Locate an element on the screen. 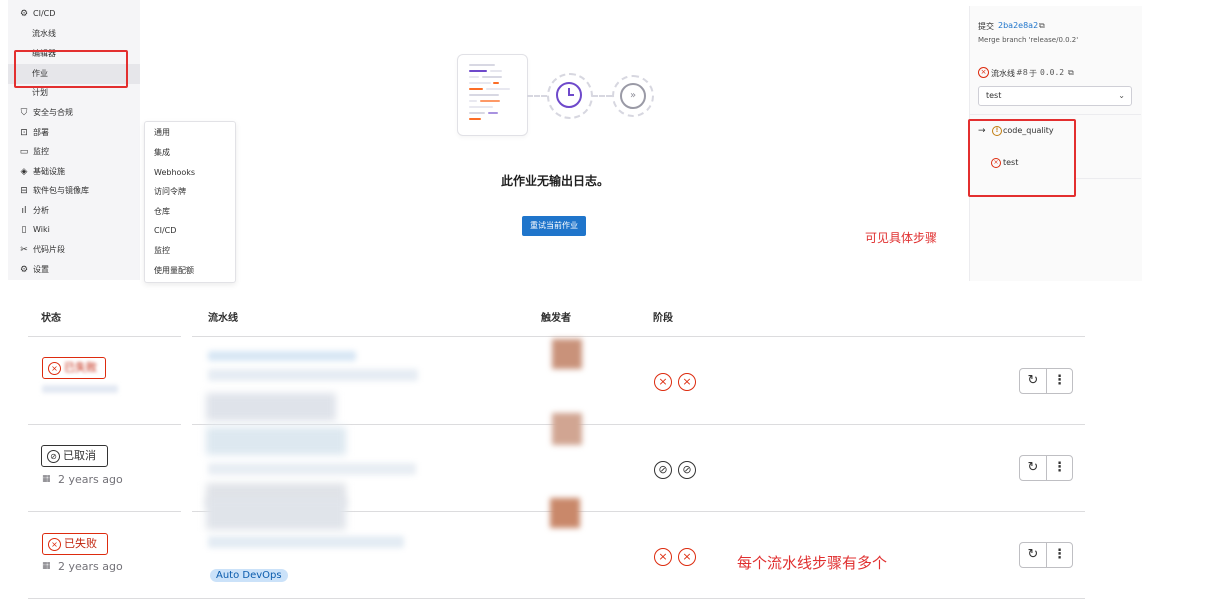 The width and height of the screenshot is (1224, 613). sidebar-item-infrastructure: ◈ 基础设施 is located at coordinates (74, 172).